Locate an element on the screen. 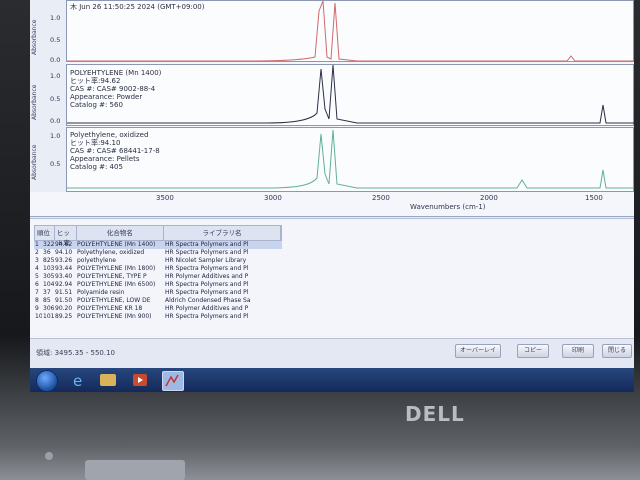 The height and width of the screenshot is (480, 640). panel-3-compound: Polyethylene, oxidized is located at coordinates (109, 135).